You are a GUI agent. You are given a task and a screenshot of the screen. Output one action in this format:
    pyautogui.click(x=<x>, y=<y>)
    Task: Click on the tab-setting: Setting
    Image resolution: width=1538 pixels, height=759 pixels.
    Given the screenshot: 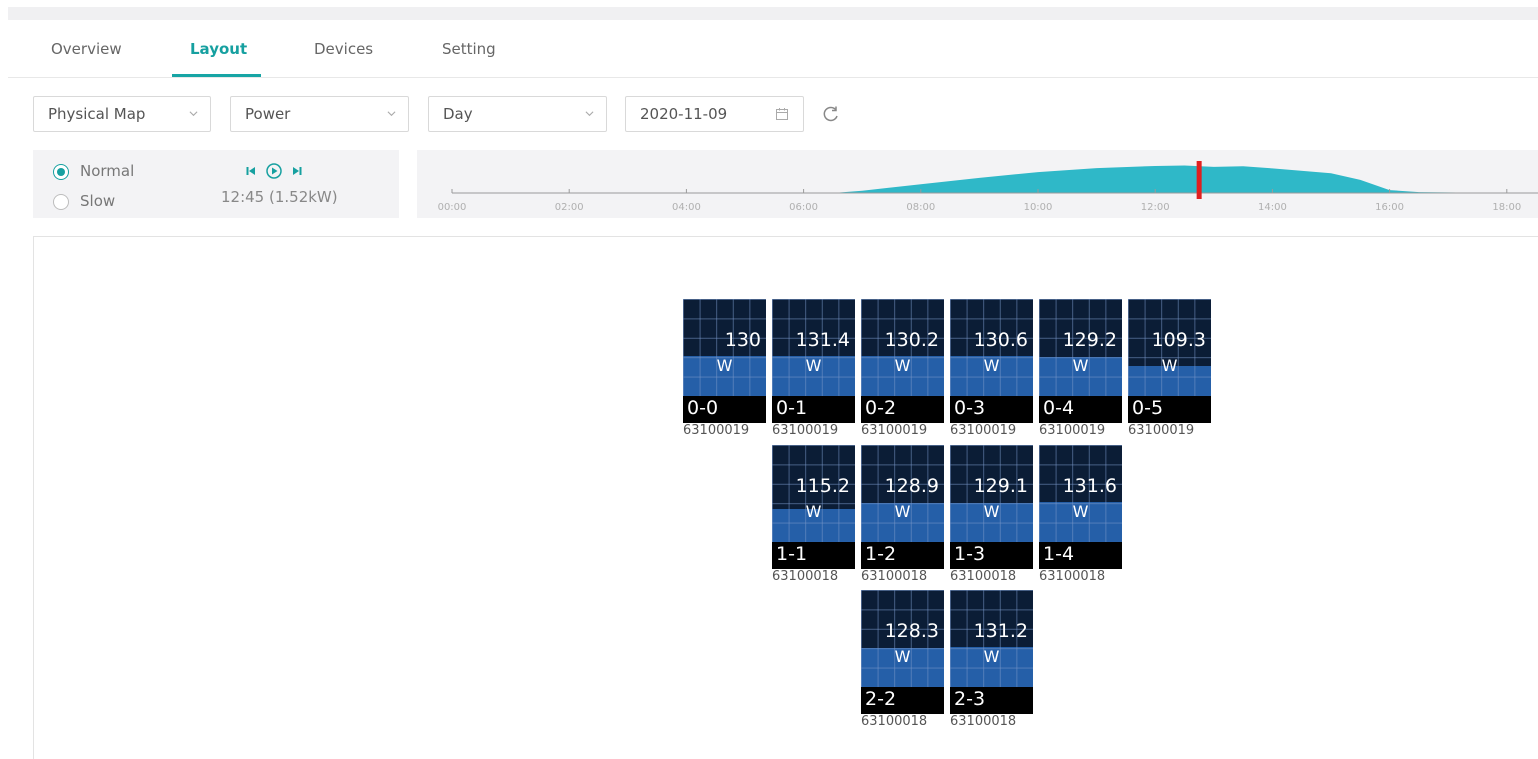 What is the action you would take?
    pyautogui.click(x=469, y=49)
    